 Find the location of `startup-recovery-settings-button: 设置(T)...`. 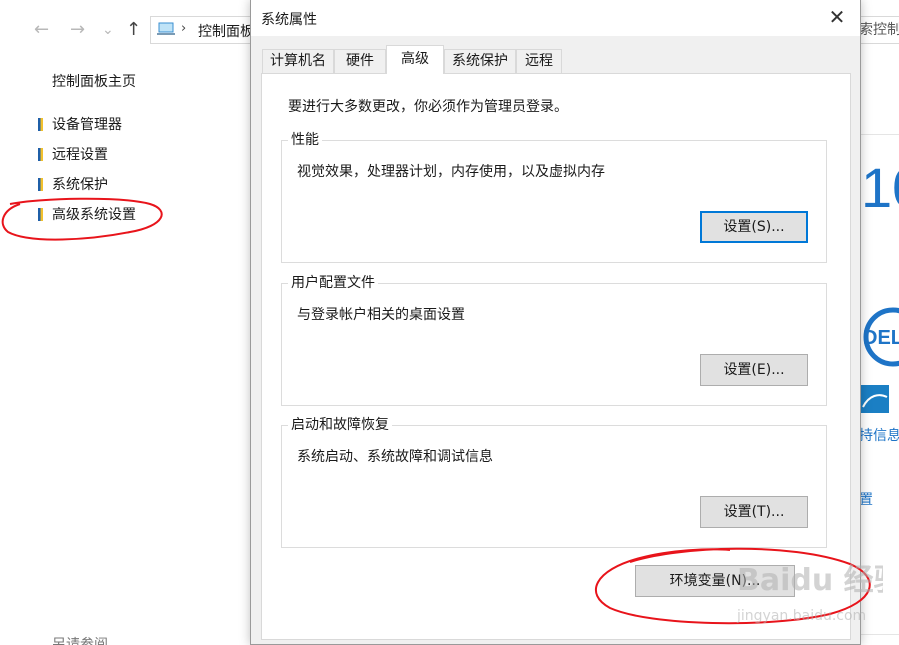

startup-recovery-settings-button: 设置(T)... is located at coordinates (754, 512).